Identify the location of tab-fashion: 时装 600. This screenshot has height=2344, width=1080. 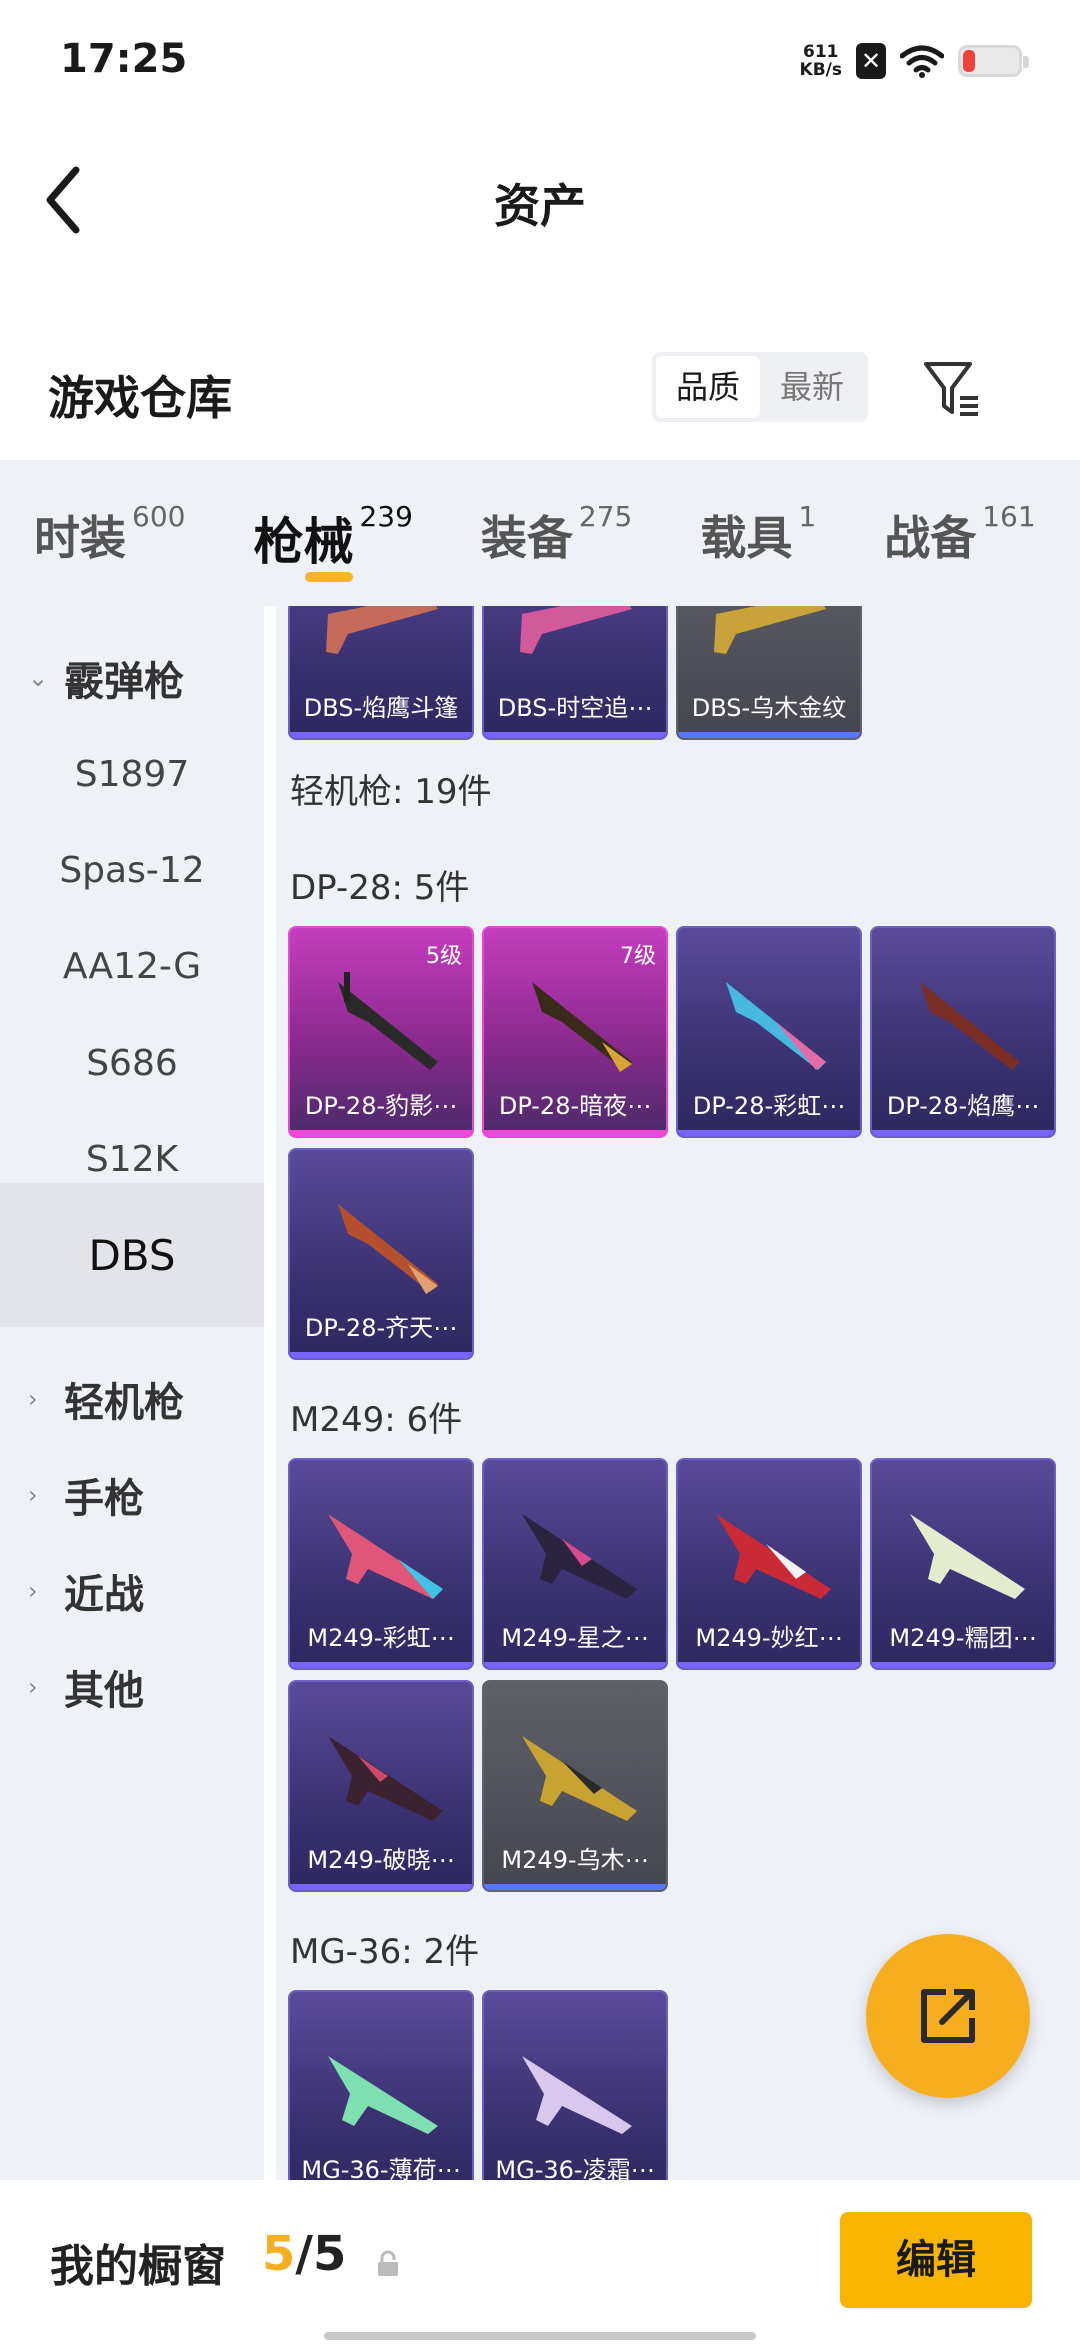
(109, 514).